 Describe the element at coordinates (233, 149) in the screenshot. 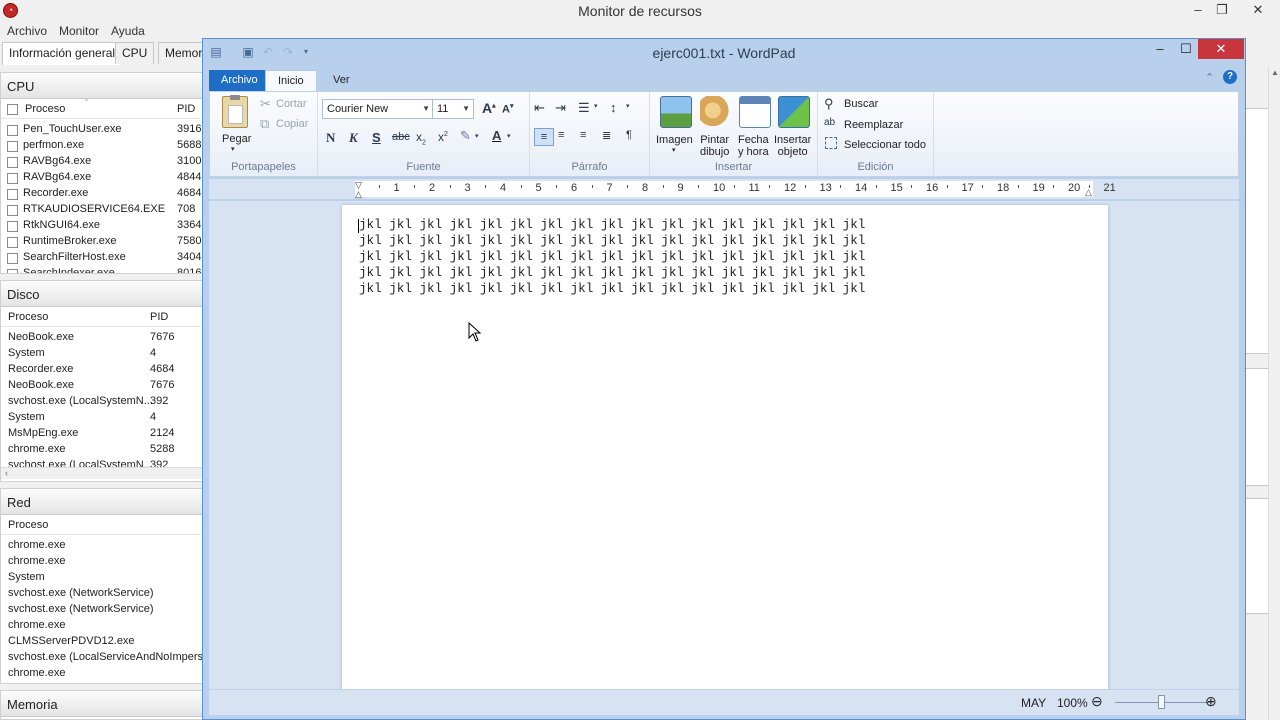

I see `paste-dropdown-icon: ▾` at that location.